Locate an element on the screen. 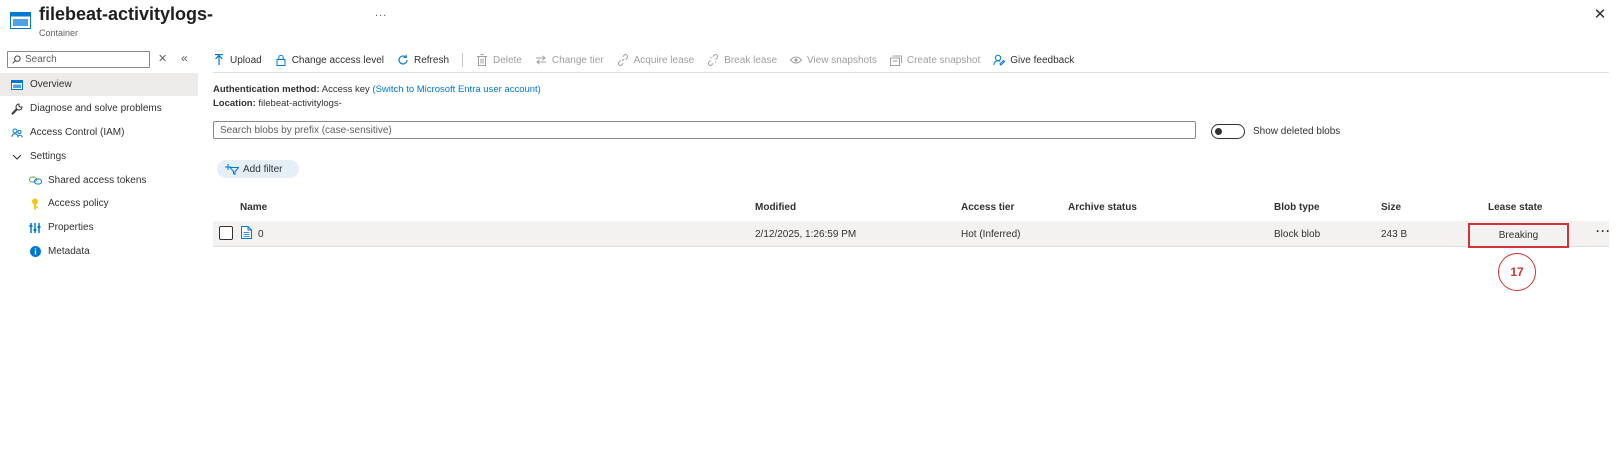 This screenshot has width=1622, height=472. sidebar-item-label: Shared access tokens is located at coordinates (97, 180).